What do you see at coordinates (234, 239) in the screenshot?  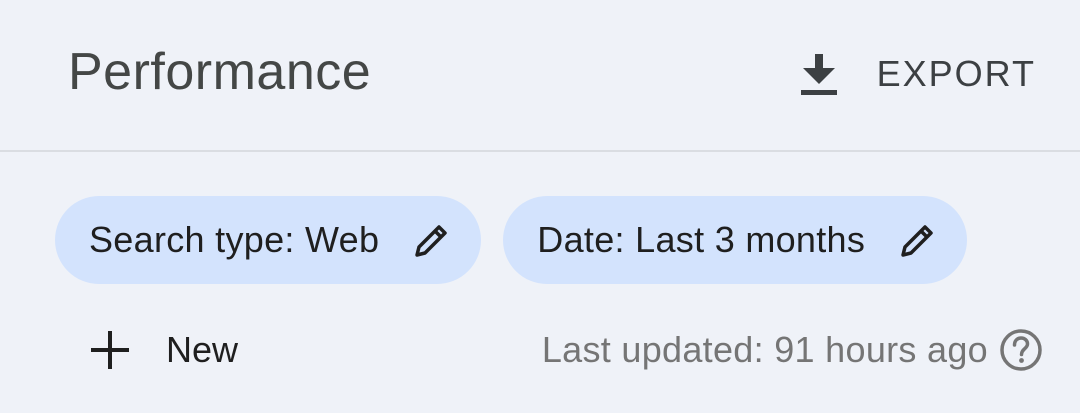 I see `filter-chip-label: Search type: Web` at bounding box center [234, 239].